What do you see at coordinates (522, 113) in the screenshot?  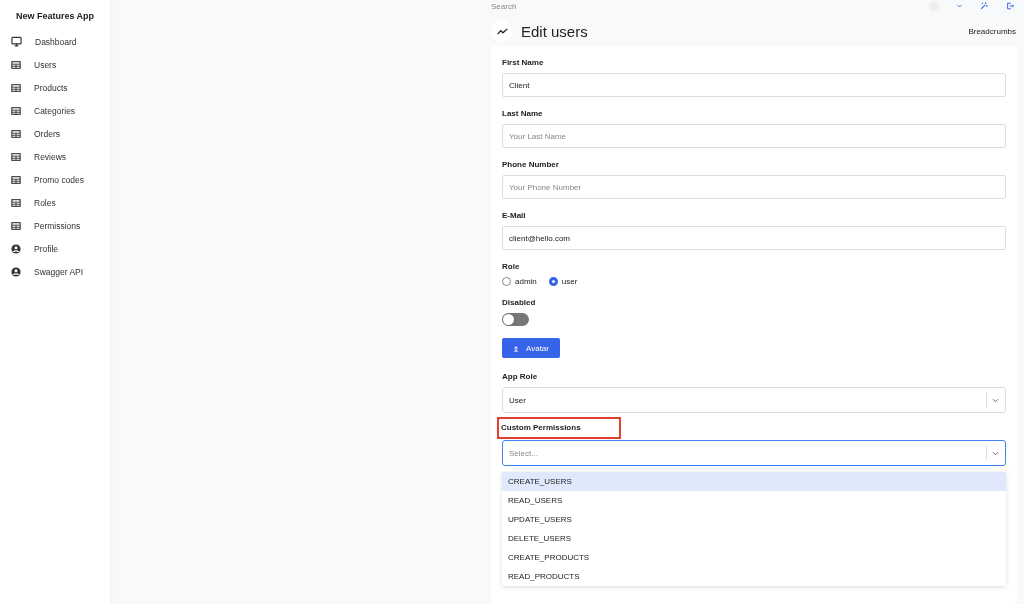 I see `field-label: Last Name` at bounding box center [522, 113].